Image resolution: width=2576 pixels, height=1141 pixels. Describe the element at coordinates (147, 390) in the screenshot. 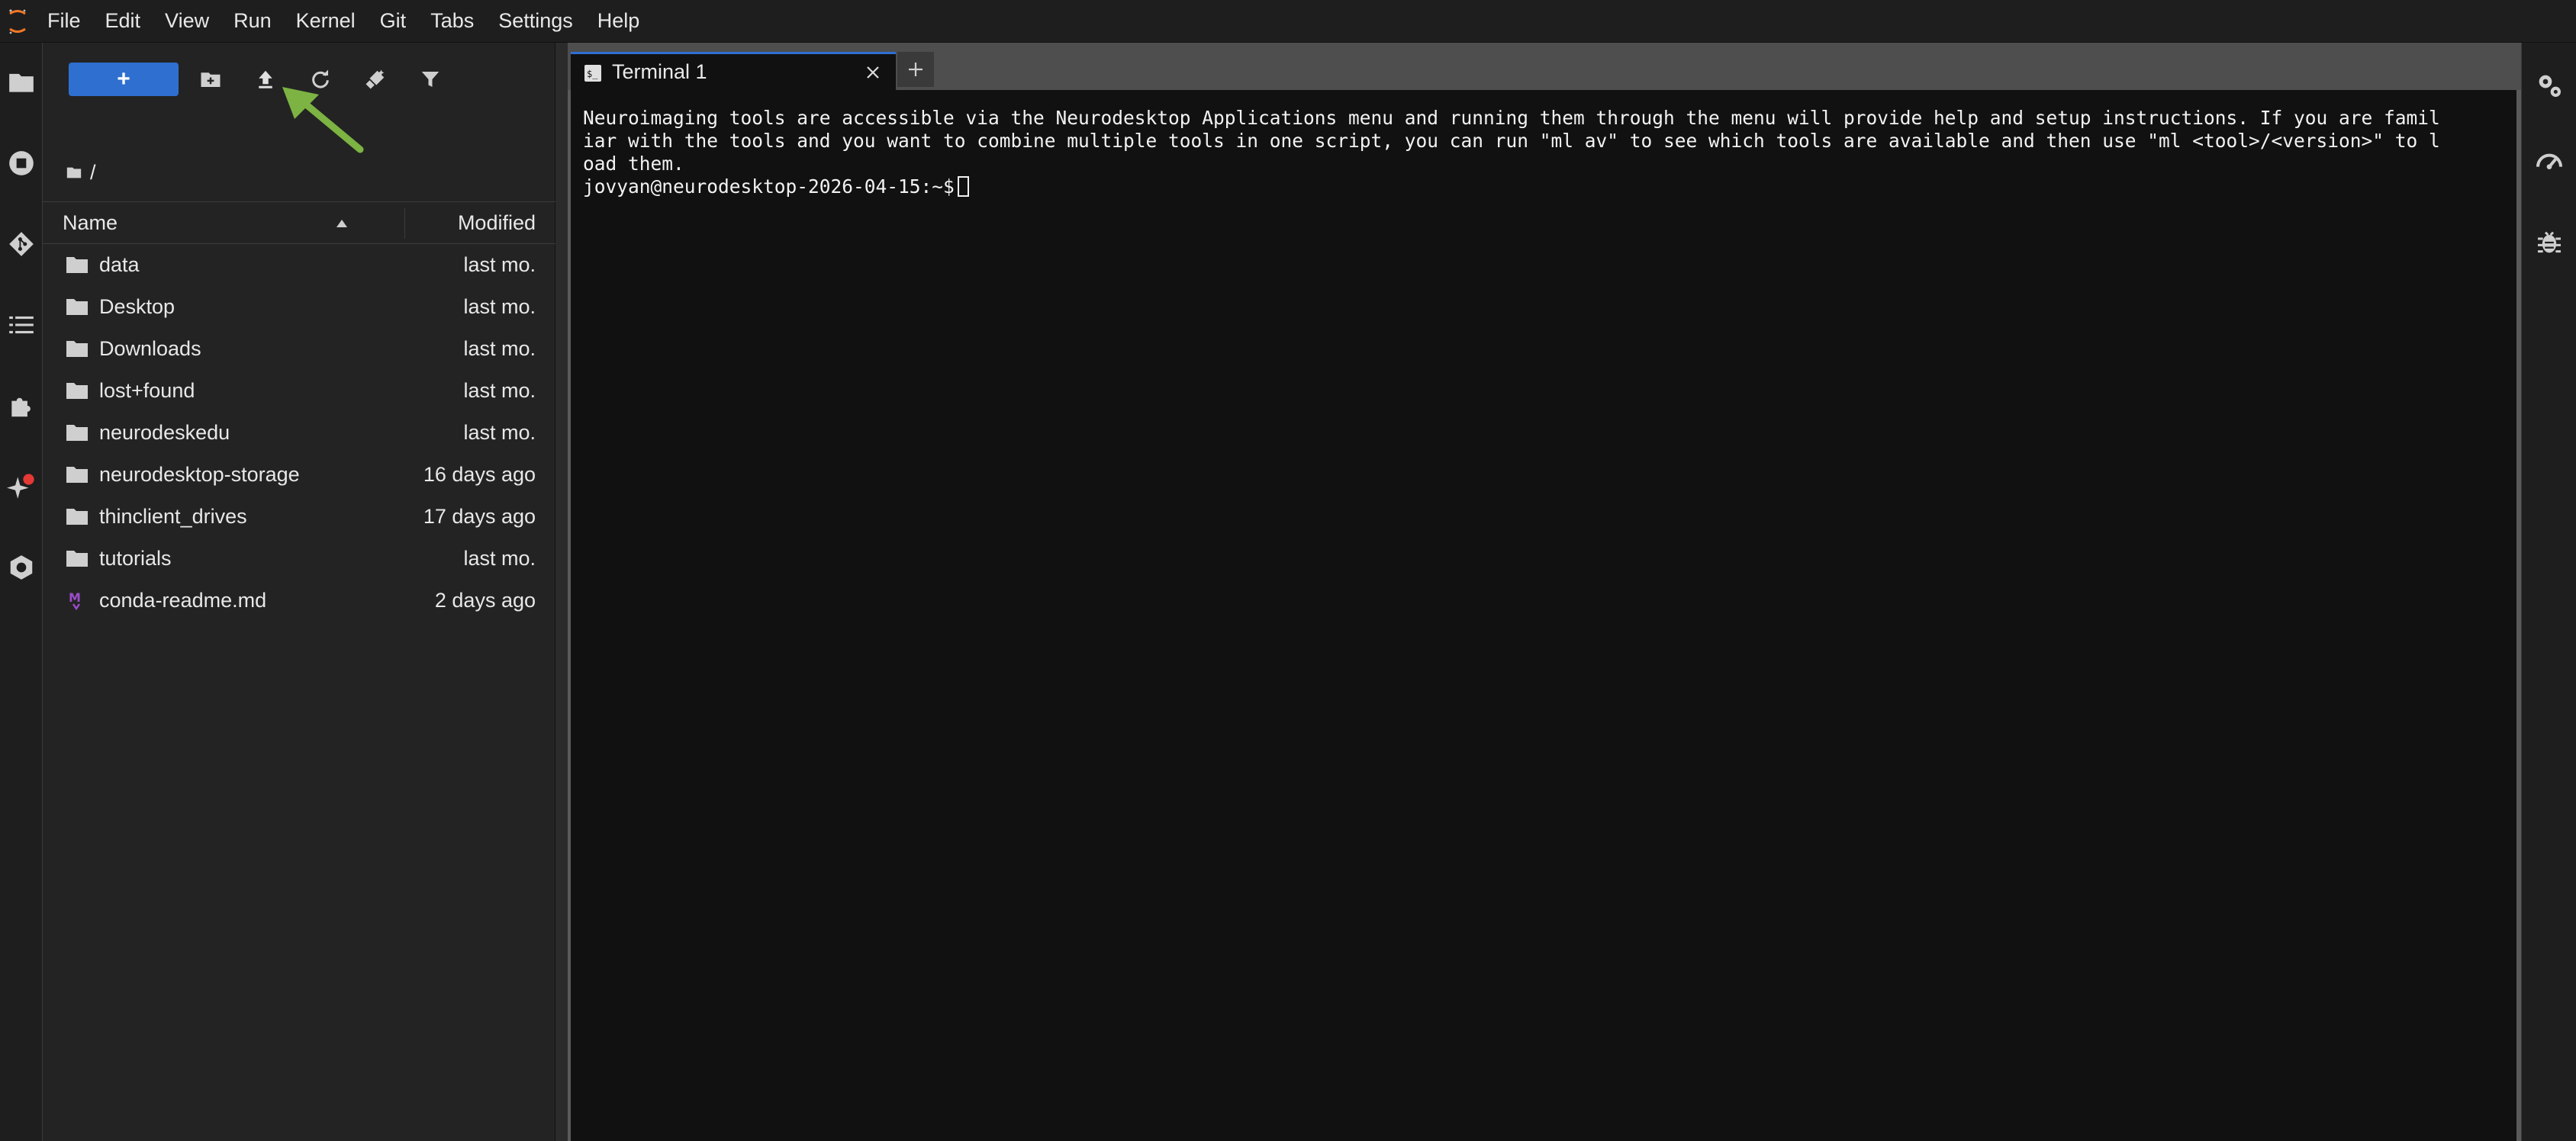

I see `file-name: lost+found` at that location.